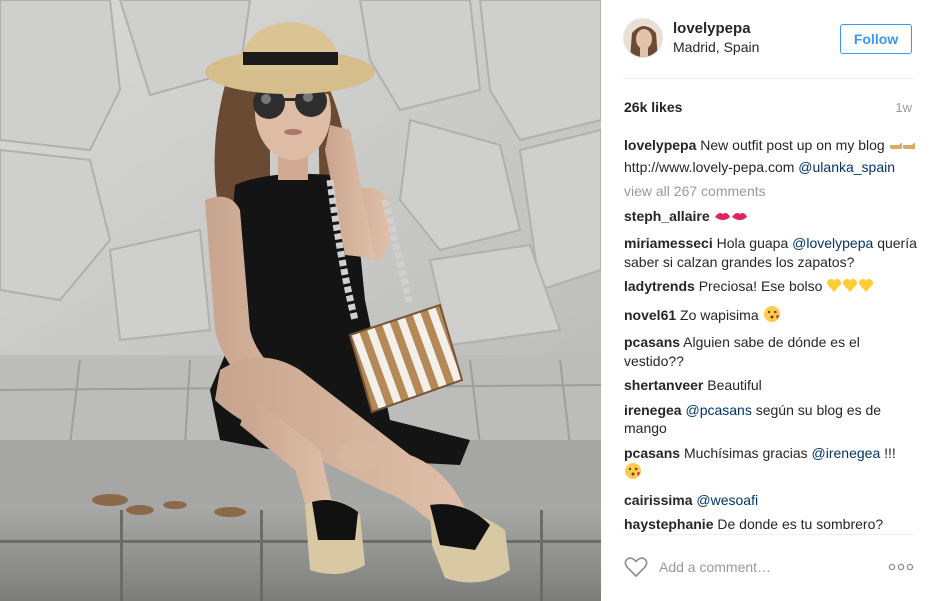 This screenshot has width=936, height=601. I want to click on caption-mention: @ulanka_spain, so click(846, 167).